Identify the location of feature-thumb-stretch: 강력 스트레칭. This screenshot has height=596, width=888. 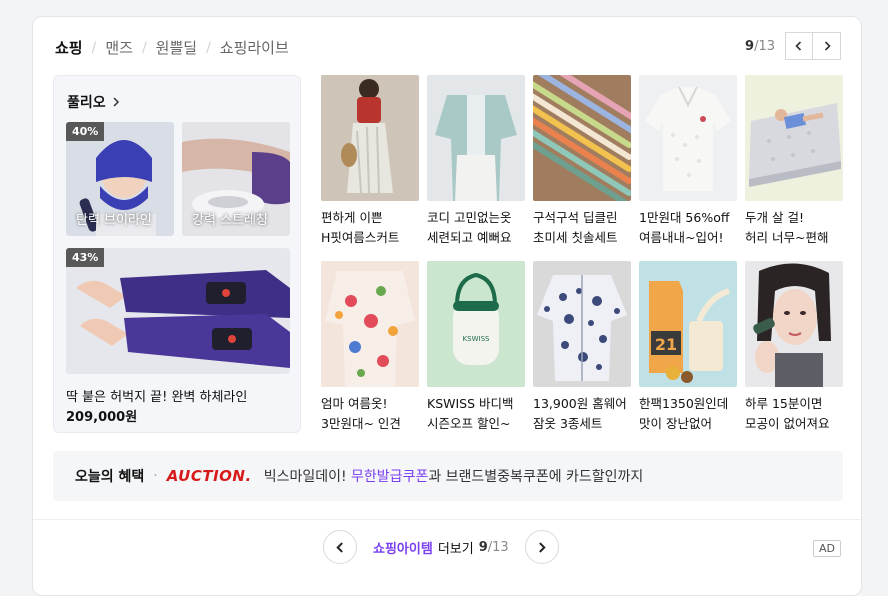
(236, 179).